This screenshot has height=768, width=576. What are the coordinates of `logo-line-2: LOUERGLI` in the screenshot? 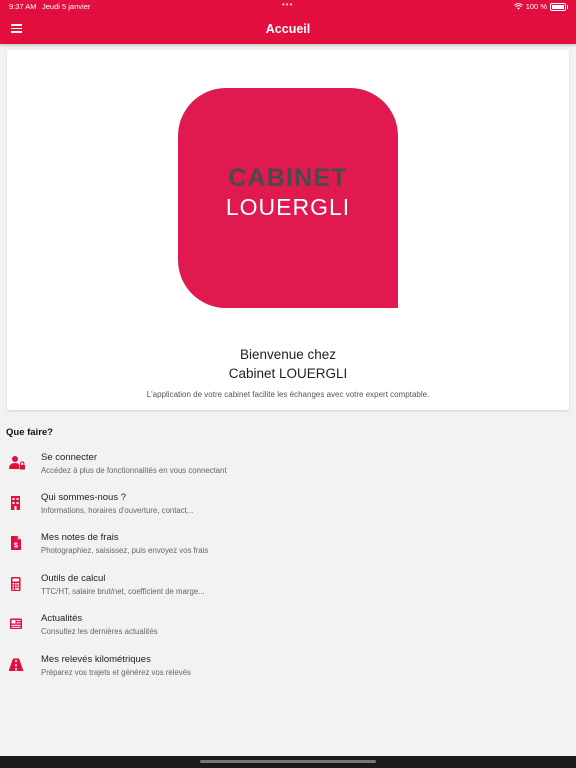 It's located at (288, 207).